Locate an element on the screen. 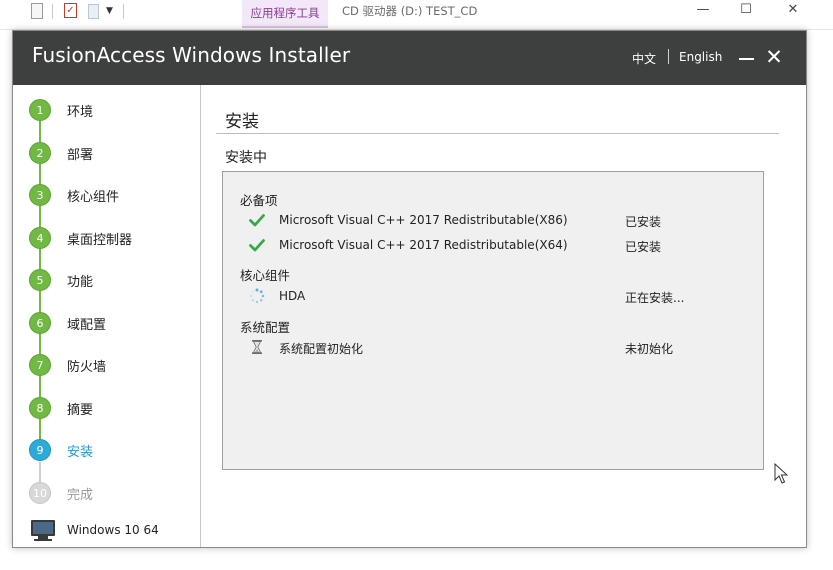  step-label: 桌面控制器 is located at coordinates (100, 240).